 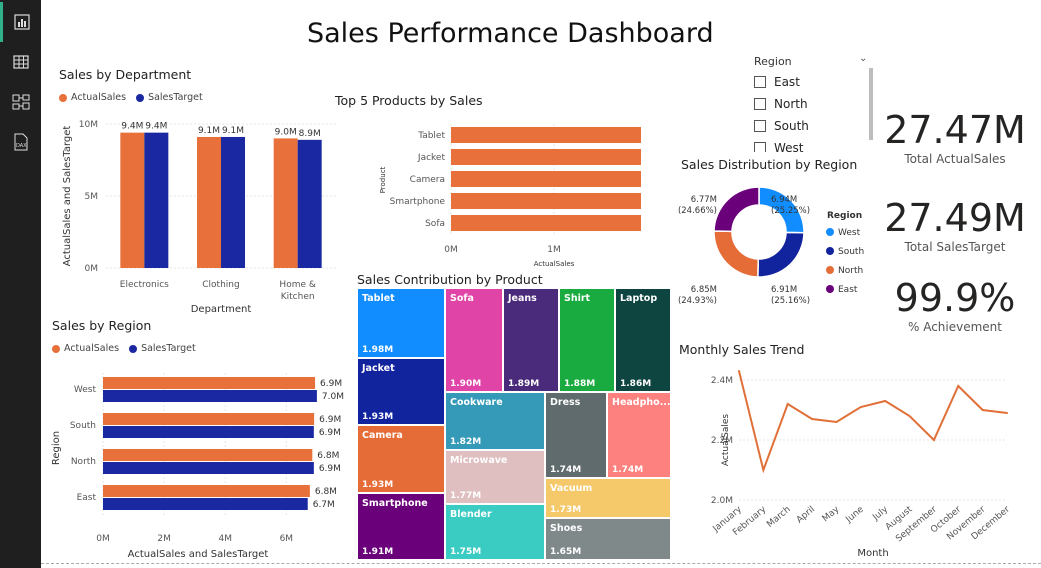 I want to click on treemap-tile: Jacket 1.93M, so click(x=401, y=391).